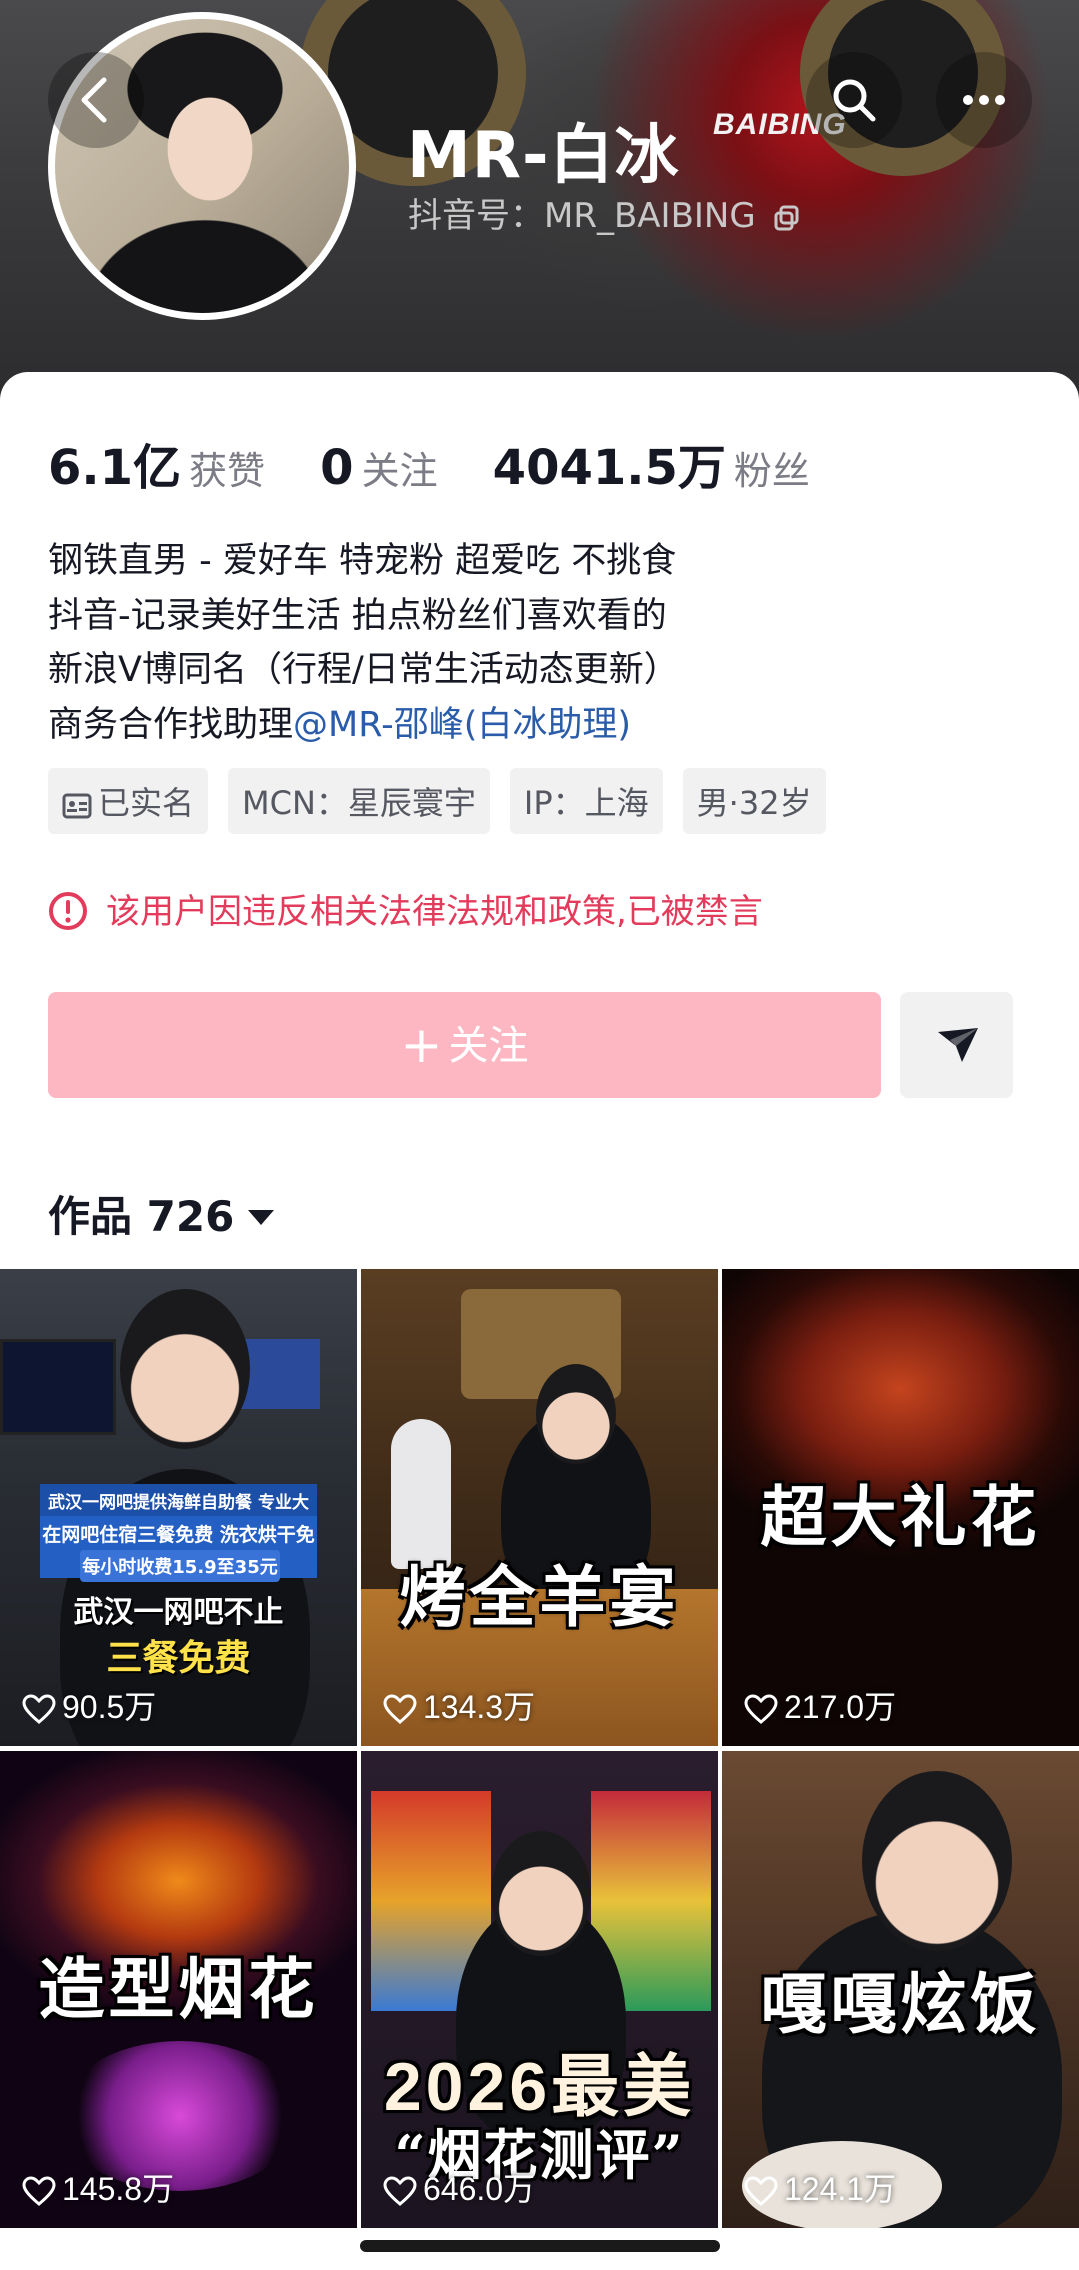  I want to click on followers-stat: 4041.5万 粉丝, so click(676, 468).